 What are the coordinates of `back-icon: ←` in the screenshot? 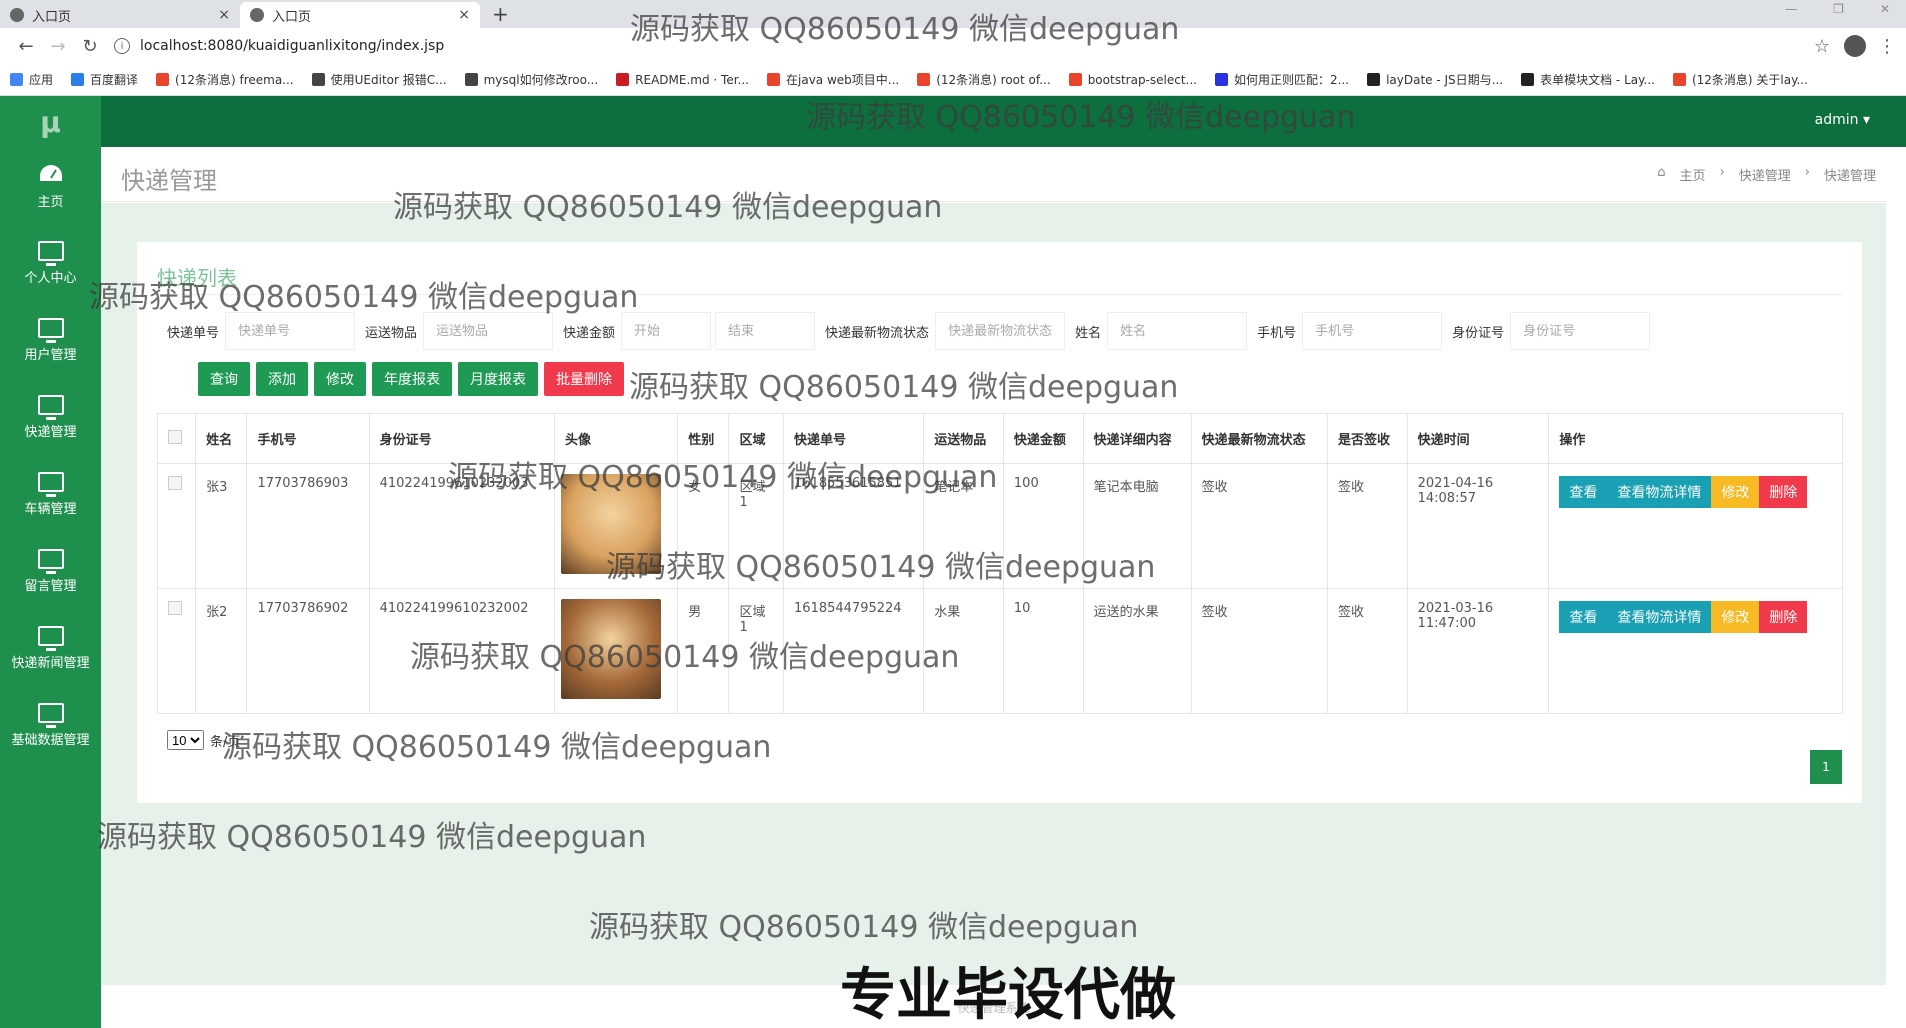 It's located at (26, 46).